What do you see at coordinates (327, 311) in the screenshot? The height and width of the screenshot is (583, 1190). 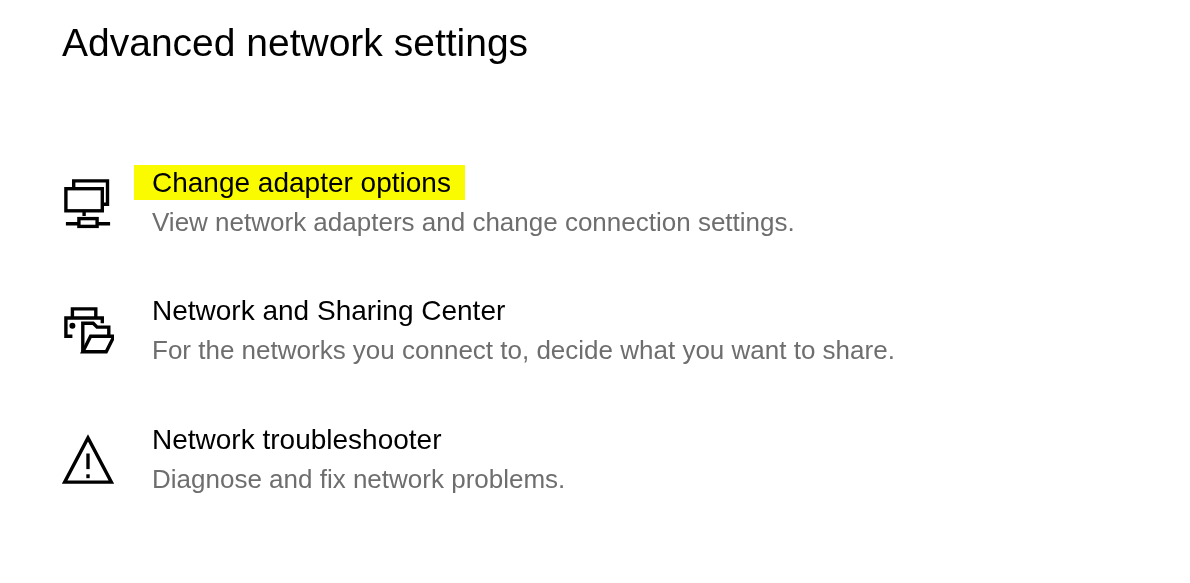 I see `settings-link: Network and Sharing Center` at bounding box center [327, 311].